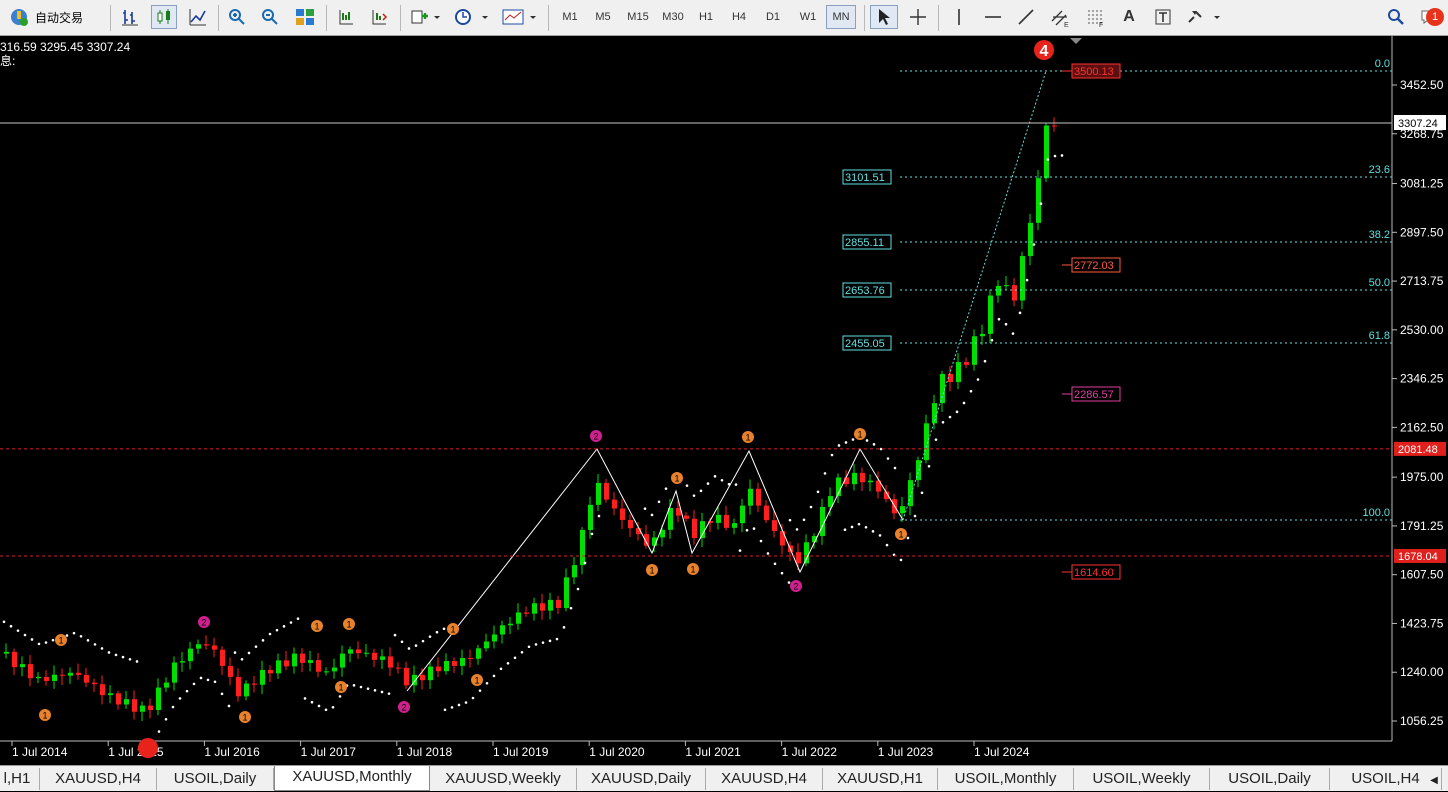 This screenshot has width=1448, height=792. What do you see at coordinates (1204, 17) in the screenshot?
I see `arrows-button` at bounding box center [1204, 17].